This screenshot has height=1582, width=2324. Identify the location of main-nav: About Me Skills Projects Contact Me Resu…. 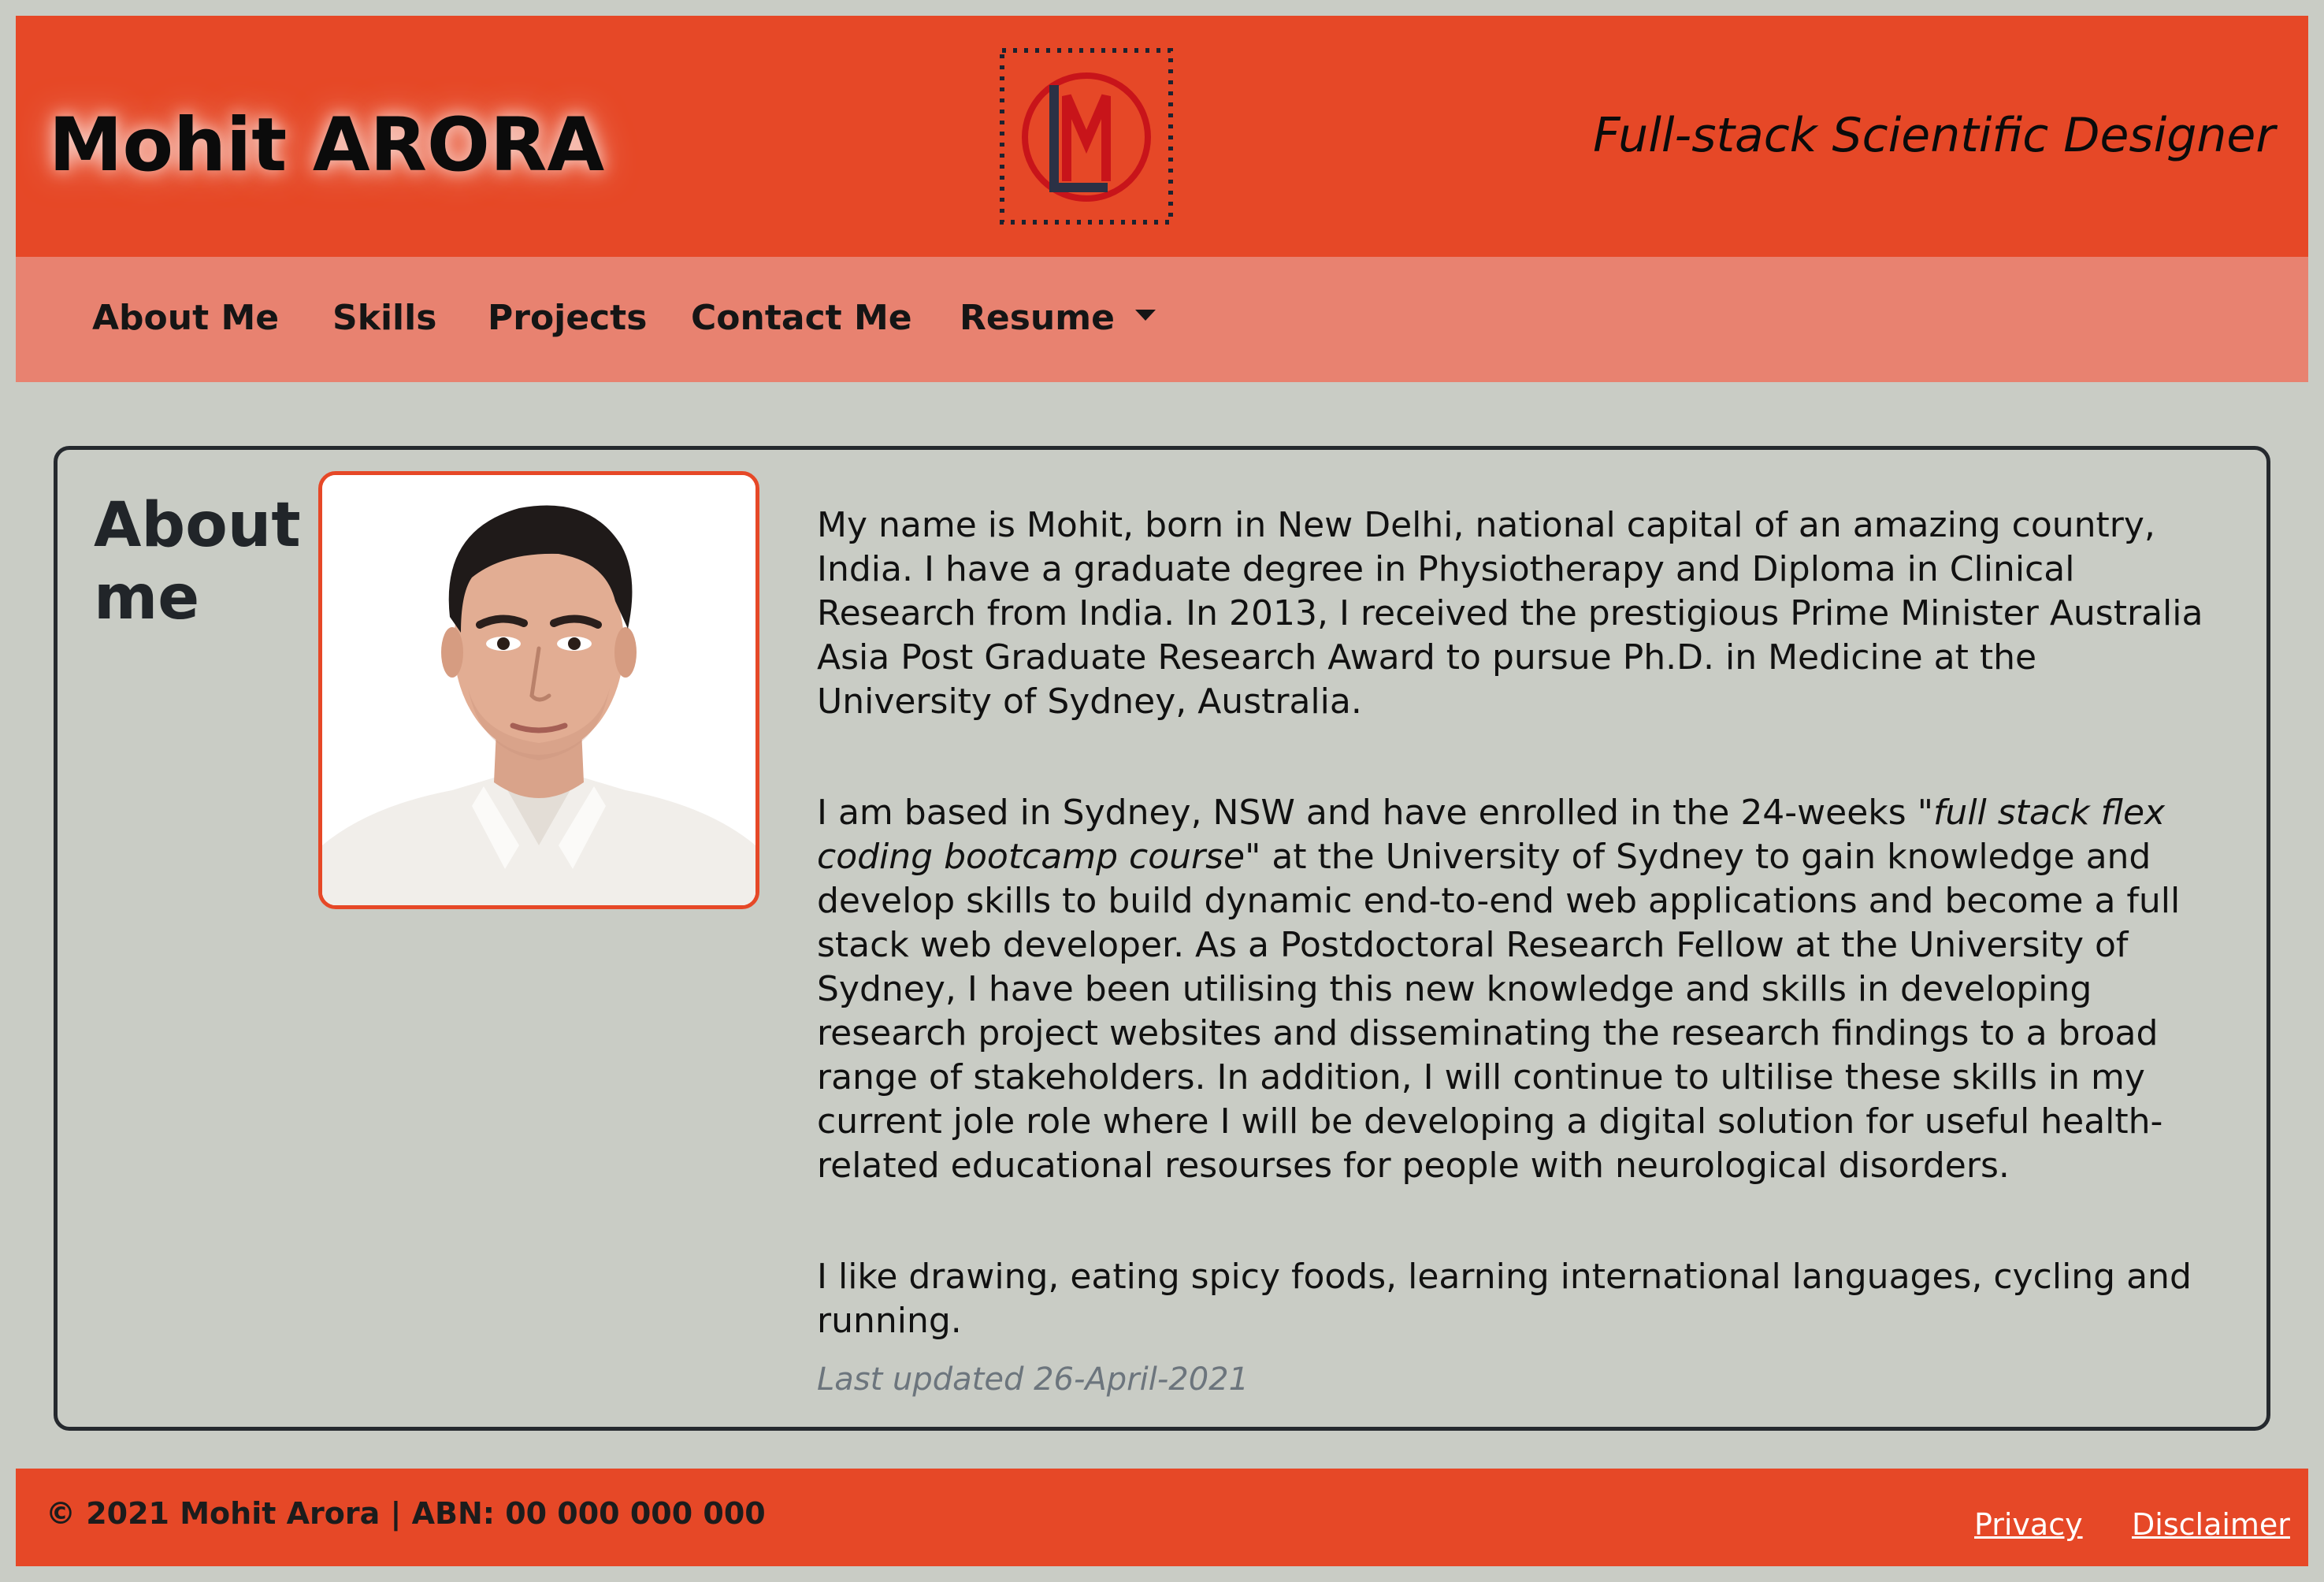
(1162, 319).